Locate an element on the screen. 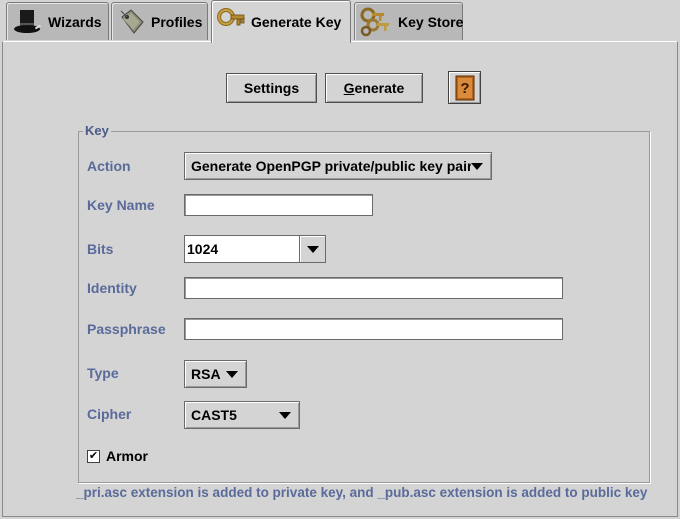 Image resolution: width=680 pixels, height=519 pixels. cipher-select-value: CAST5 is located at coordinates (214, 415).